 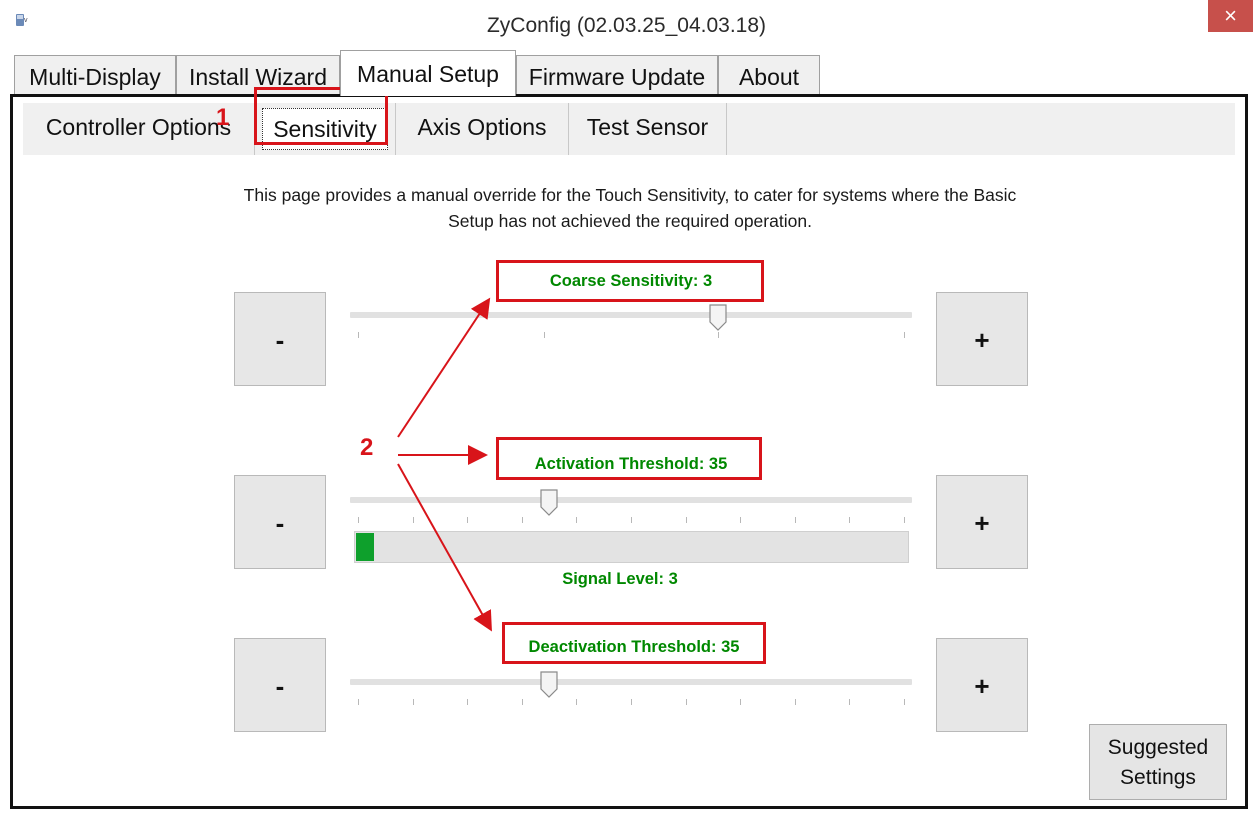 I want to click on deactivation-threshold-slider, so click(x=631, y=691).